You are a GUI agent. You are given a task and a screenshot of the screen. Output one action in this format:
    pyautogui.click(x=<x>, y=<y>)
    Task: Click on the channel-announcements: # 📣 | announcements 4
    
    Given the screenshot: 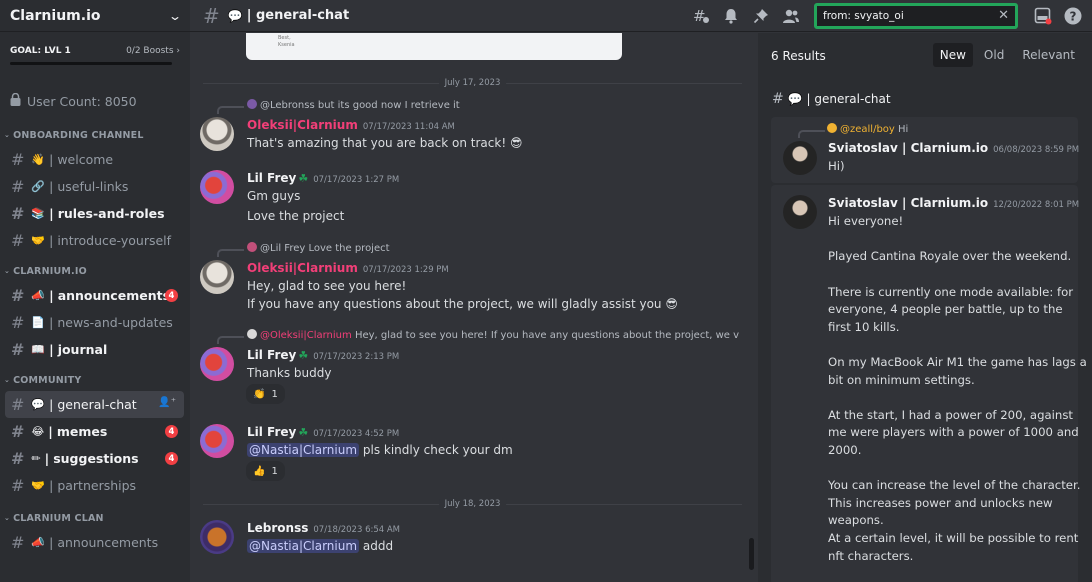 What is the action you would take?
    pyautogui.click(x=94, y=295)
    